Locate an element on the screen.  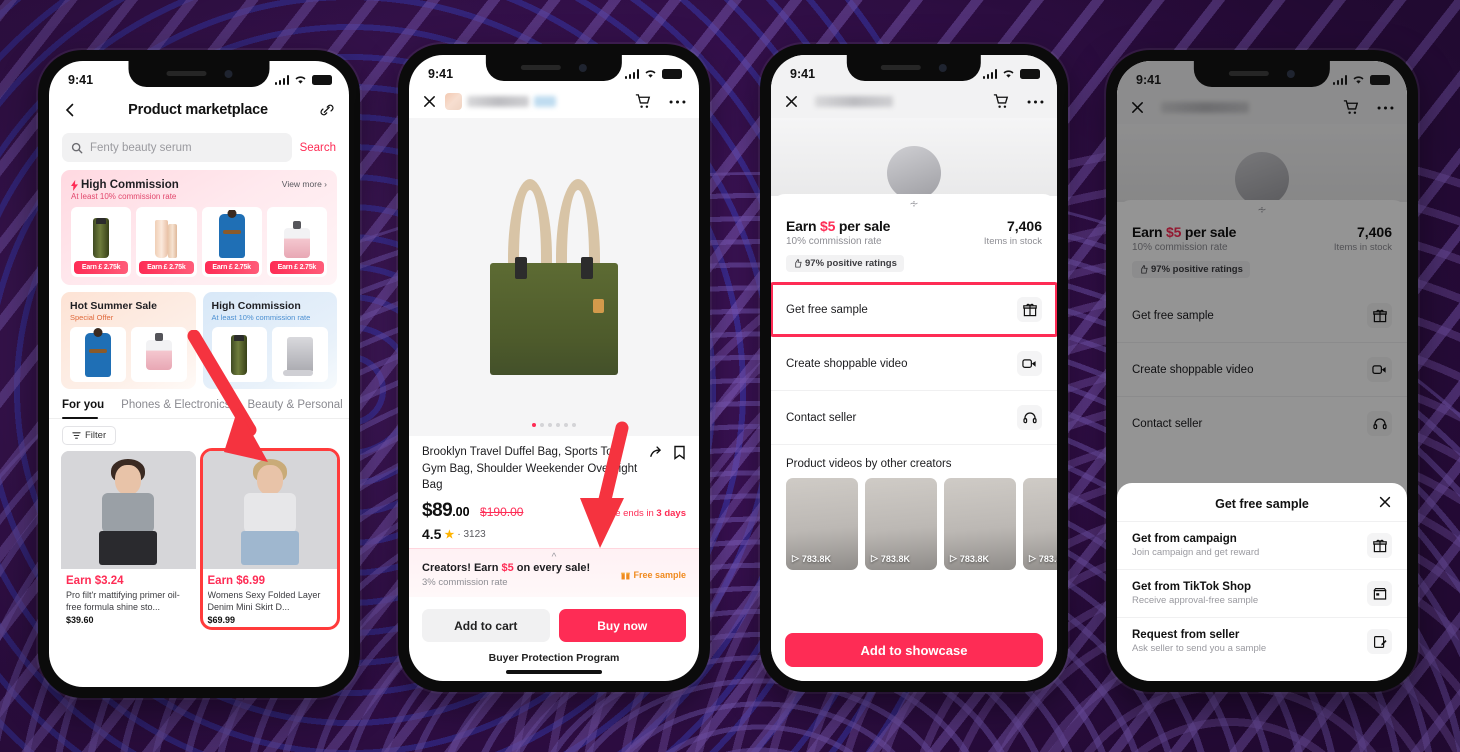
product-gallery is located at coordinates (554, 277).